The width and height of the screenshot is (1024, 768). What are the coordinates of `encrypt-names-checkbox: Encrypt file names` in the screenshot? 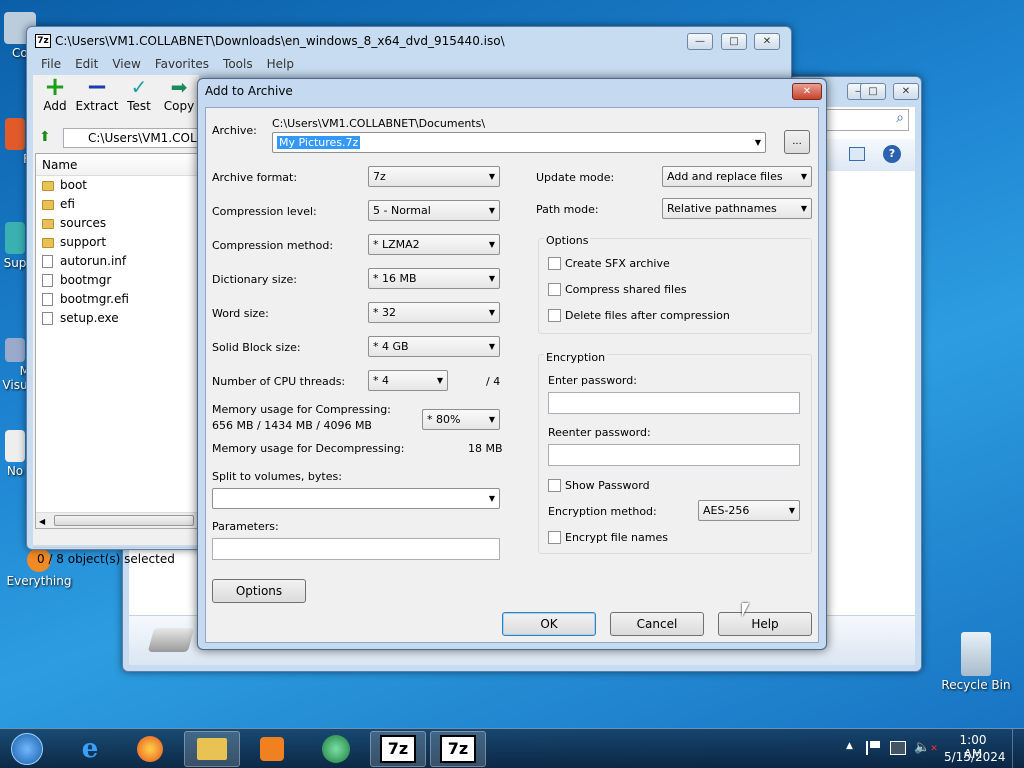 It's located at (608, 537).